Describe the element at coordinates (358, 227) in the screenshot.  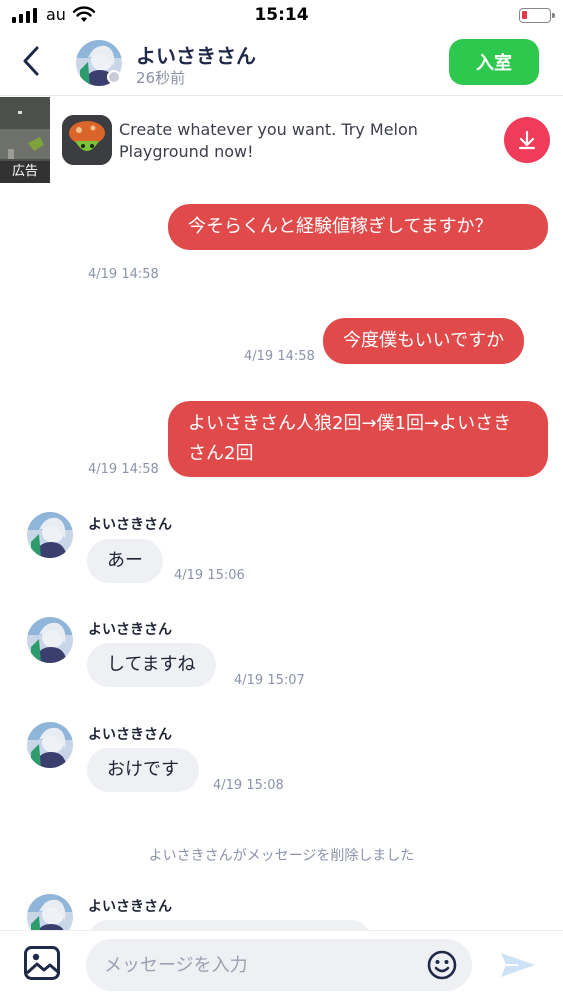
I see `outgoing-message-bubble: 今そらくんと経験値稼ぎしてますか？` at that location.